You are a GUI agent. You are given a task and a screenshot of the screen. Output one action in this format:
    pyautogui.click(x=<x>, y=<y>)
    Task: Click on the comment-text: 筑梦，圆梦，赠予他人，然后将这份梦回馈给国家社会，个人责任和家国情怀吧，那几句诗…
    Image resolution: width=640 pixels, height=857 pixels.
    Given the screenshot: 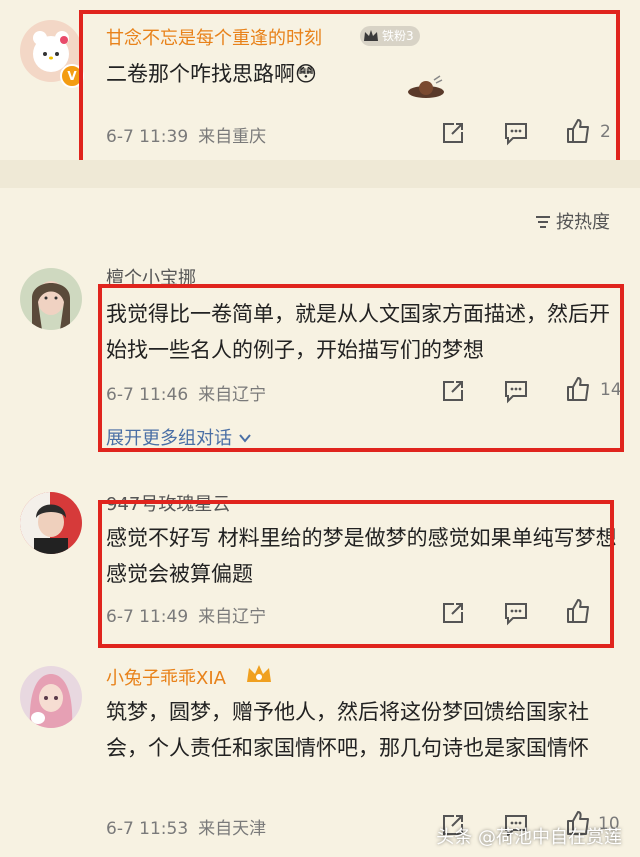 What is the action you would take?
    pyautogui.click(x=347, y=730)
    